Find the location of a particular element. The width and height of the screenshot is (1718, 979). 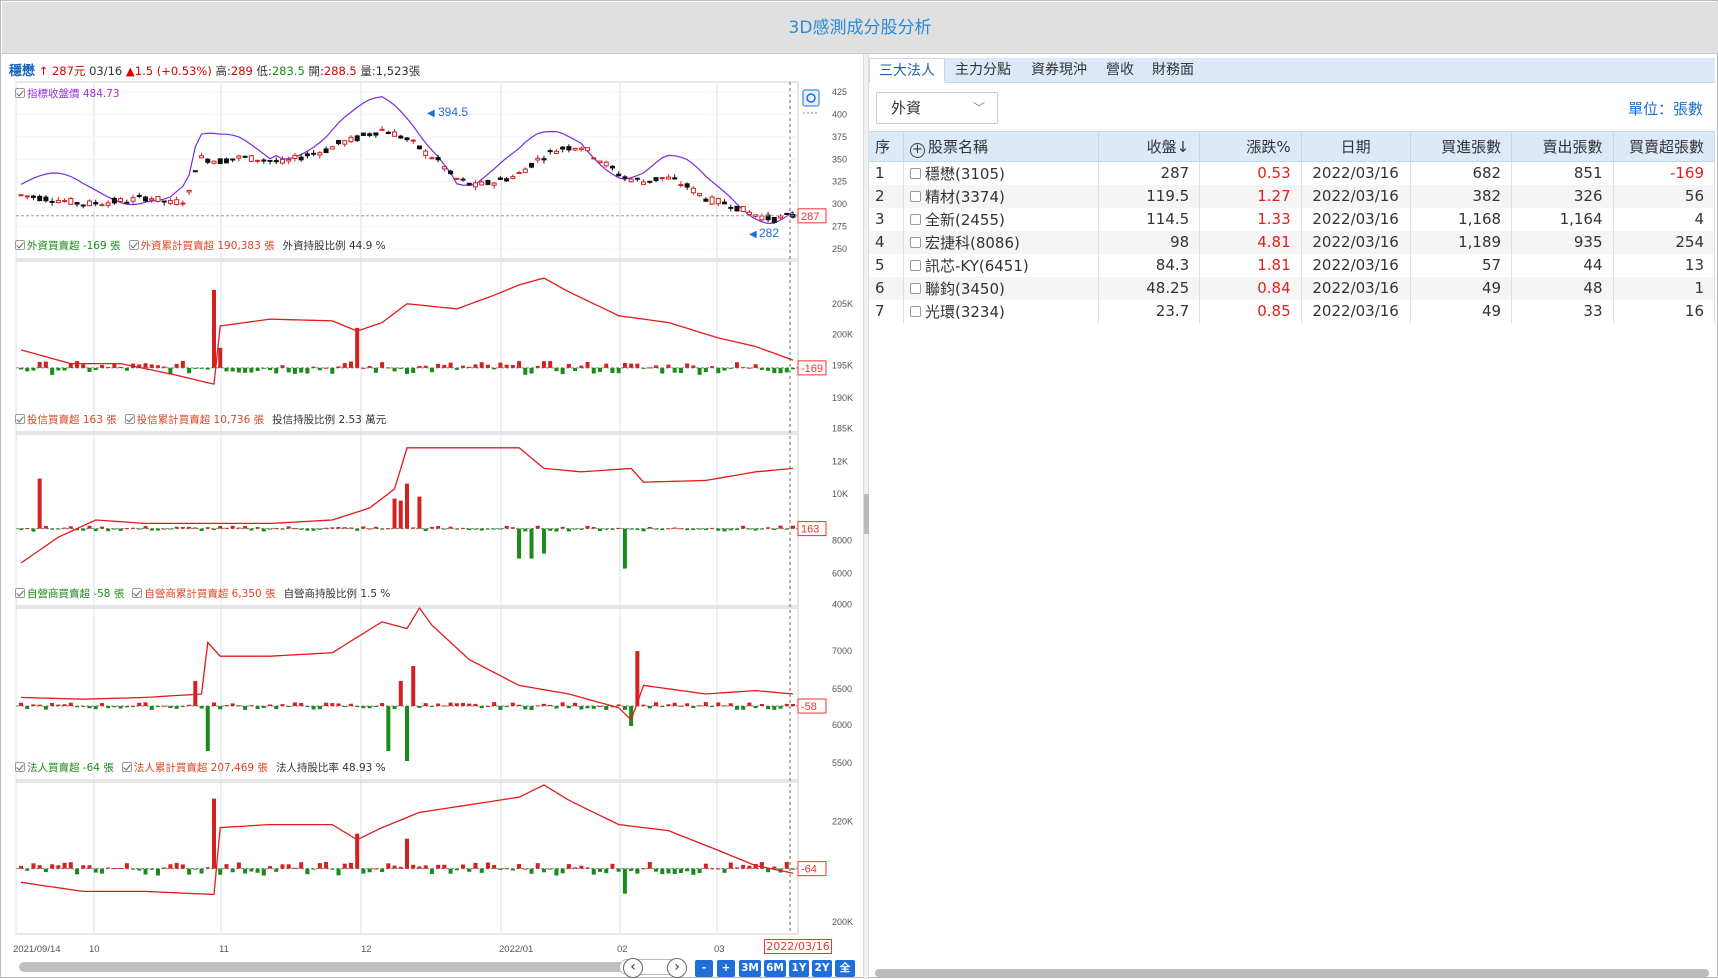

row-name: 宏捷科(8086) is located at coordinates (1001, 242).